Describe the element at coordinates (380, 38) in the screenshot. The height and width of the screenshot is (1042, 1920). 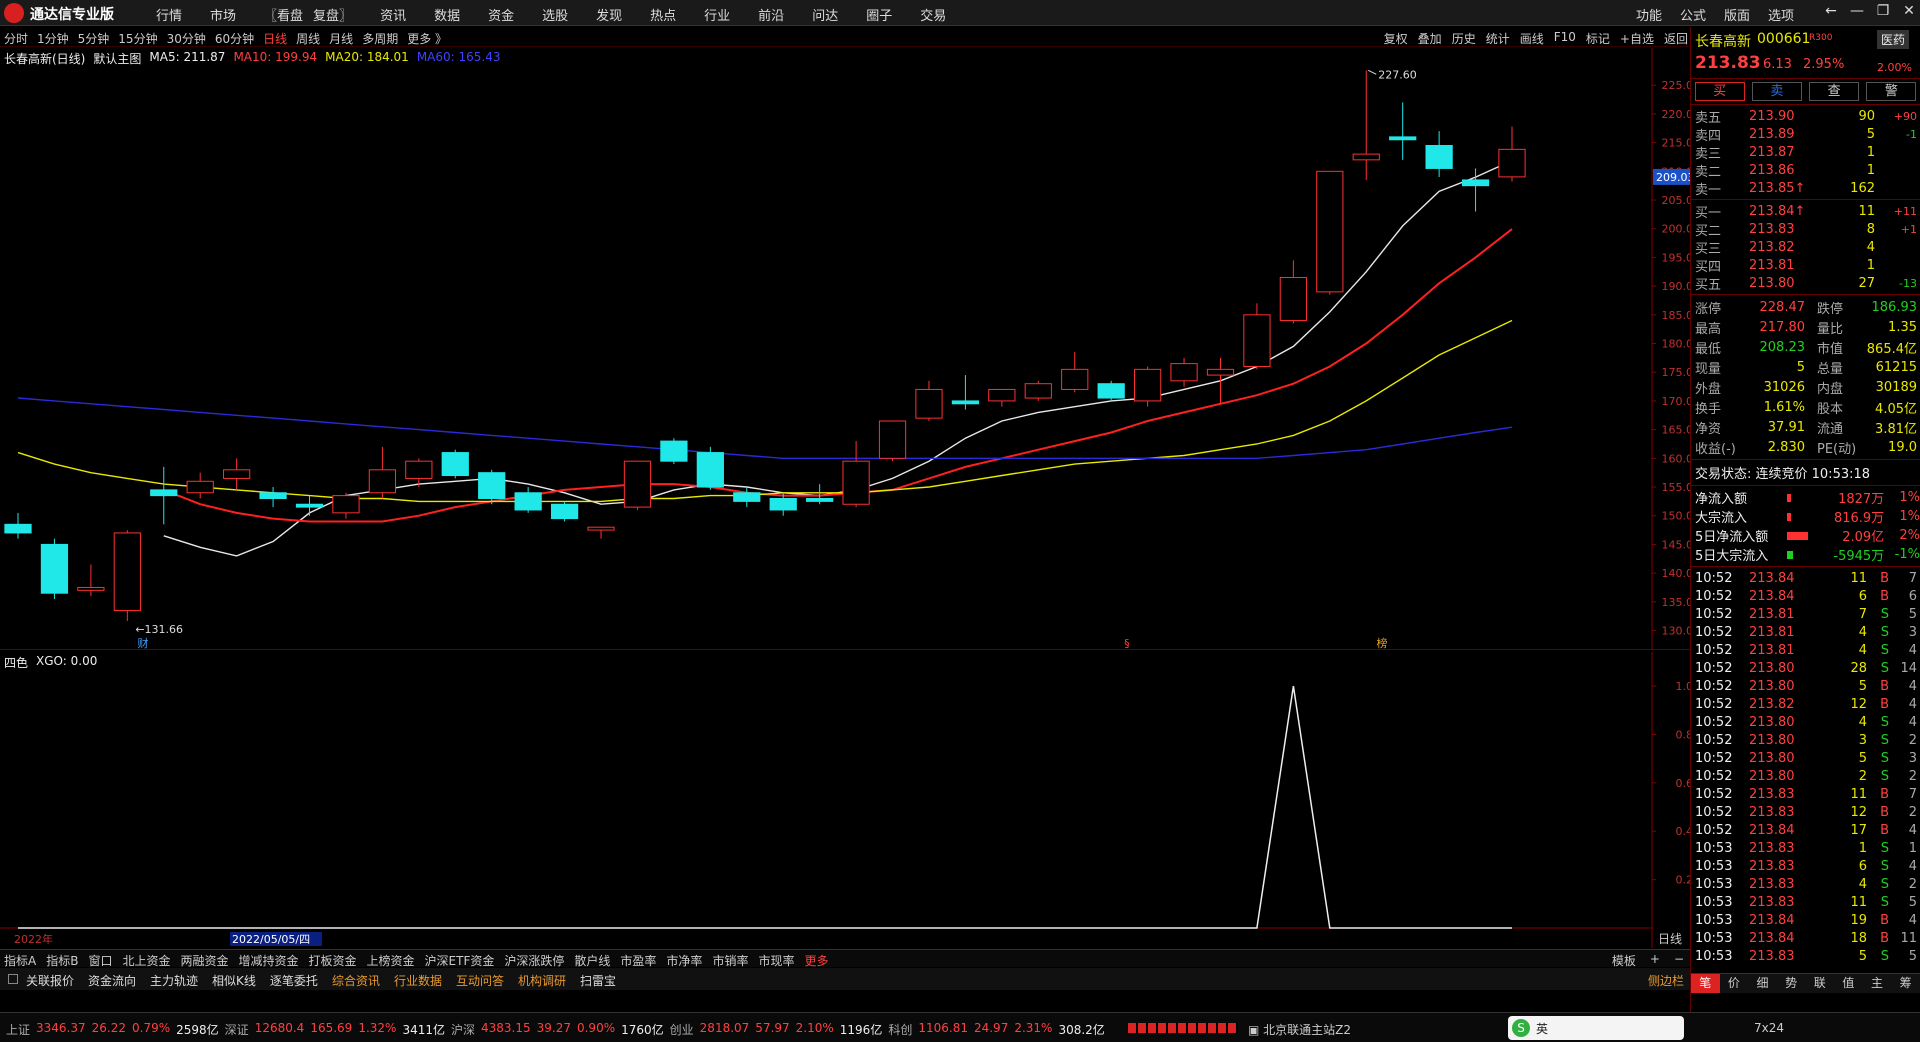
I see `period-tab-9: 多周期` at that location.